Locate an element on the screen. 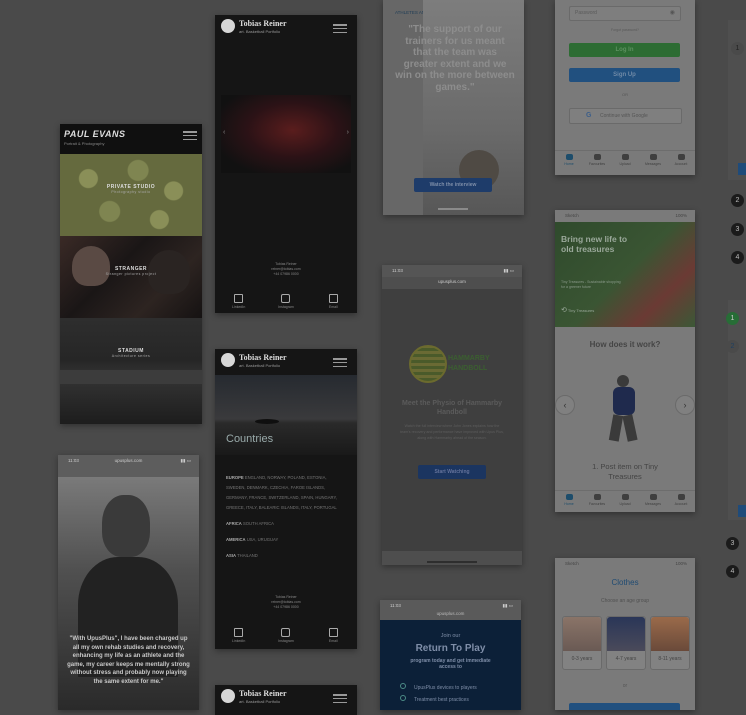  eye-icon: ◉ is located at coordinates (672, 12).